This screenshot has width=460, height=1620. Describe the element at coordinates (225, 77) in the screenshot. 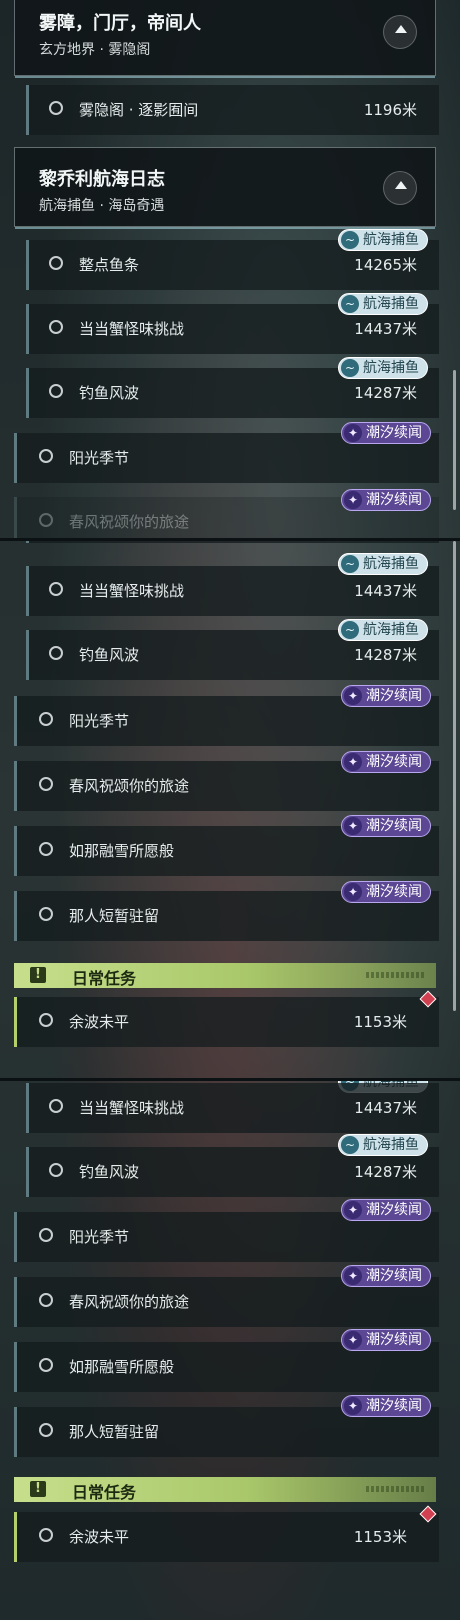

I see `header-underline` at that location.